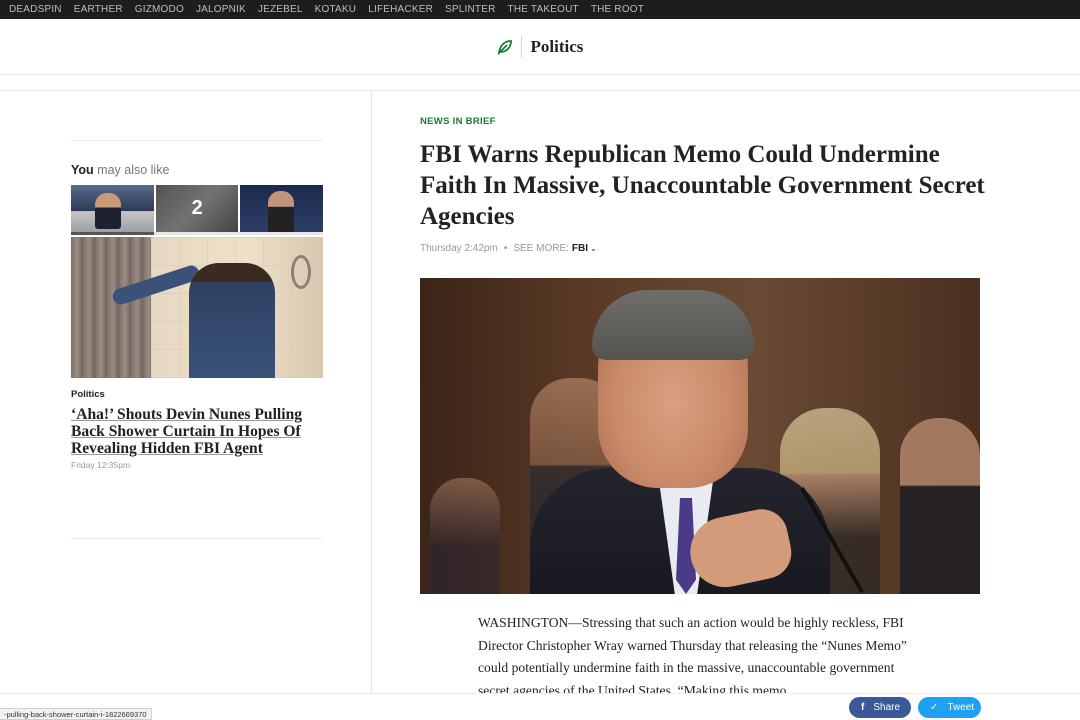 Image resolution: width=1080 pixels, height=720 pixels. I want to click on network-link-jalopnik: JALOPNIK, so click(221, 9).